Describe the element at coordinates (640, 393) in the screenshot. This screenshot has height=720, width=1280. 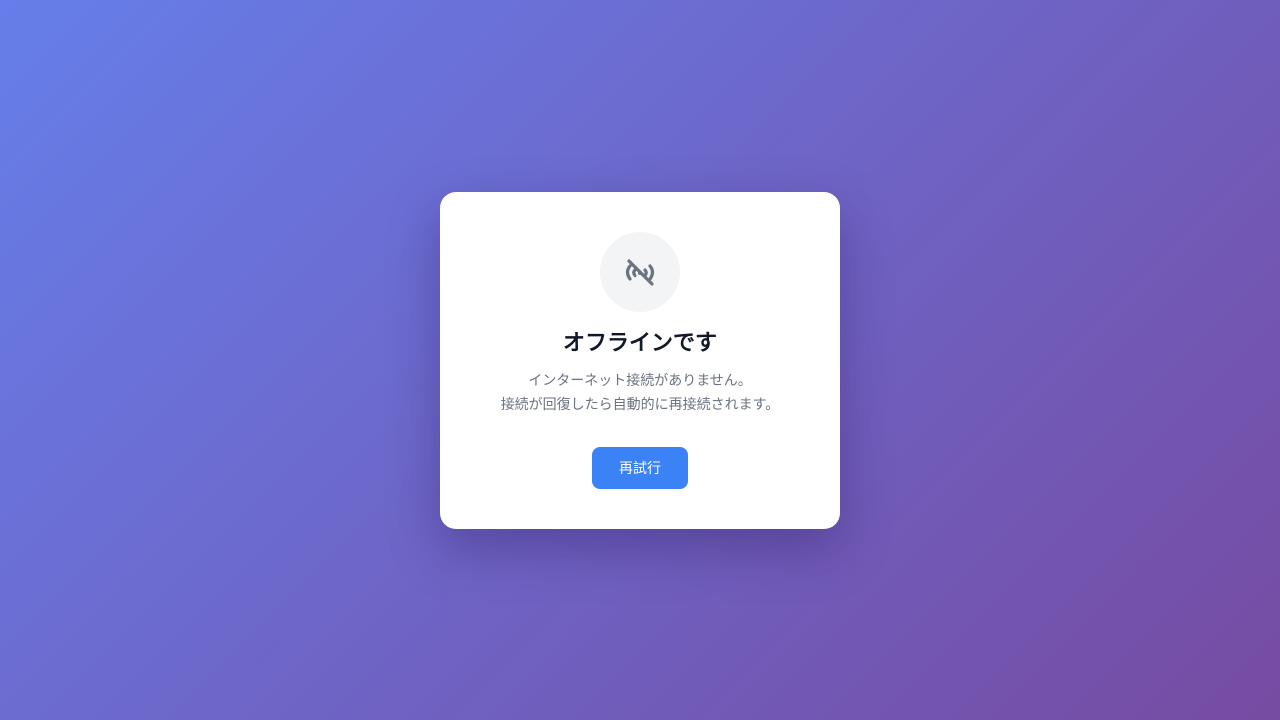
I see `dialog-message: インターネット接続がありません。 接続が回復したら自動的に再接続されます。` at that location.